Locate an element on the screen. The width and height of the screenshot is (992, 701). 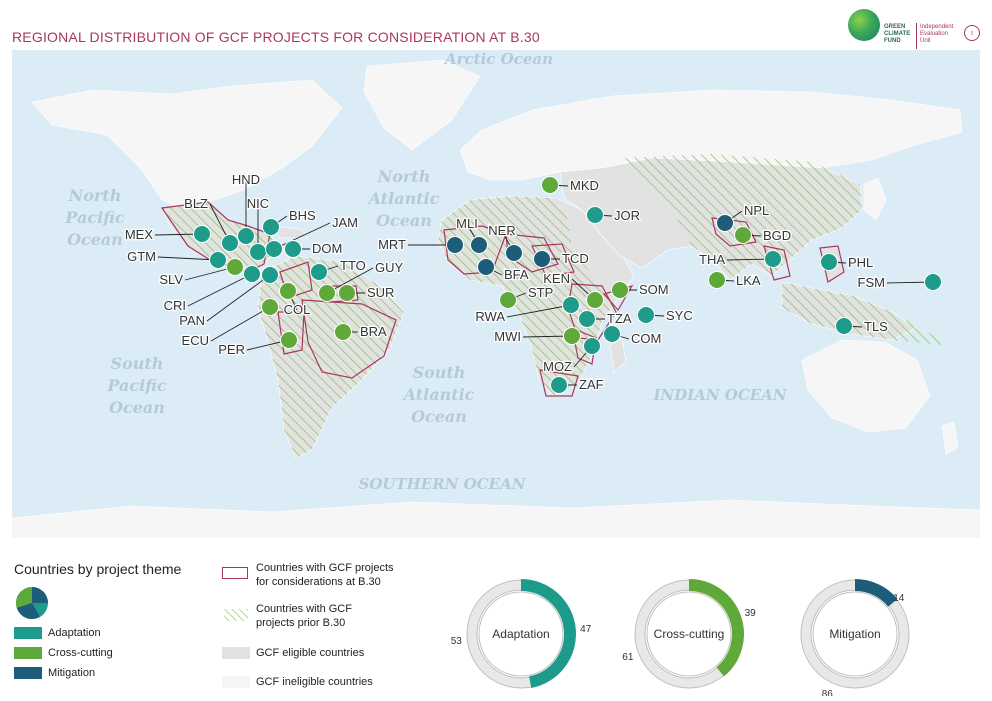
donut-rest-value: 61 is located at coordinates (628, 657).